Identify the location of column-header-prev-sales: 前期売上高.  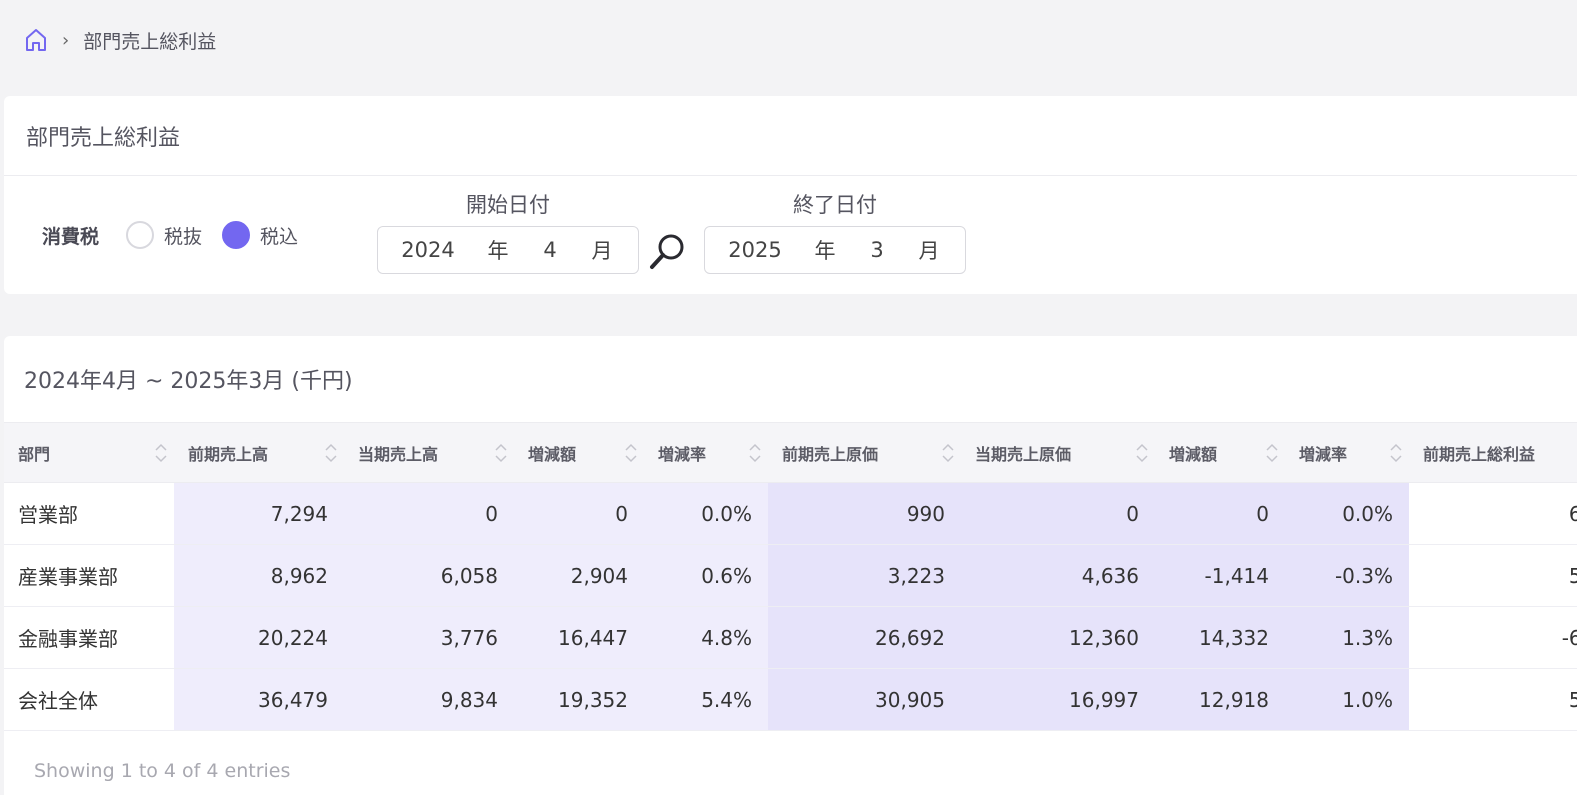
(259, 452).